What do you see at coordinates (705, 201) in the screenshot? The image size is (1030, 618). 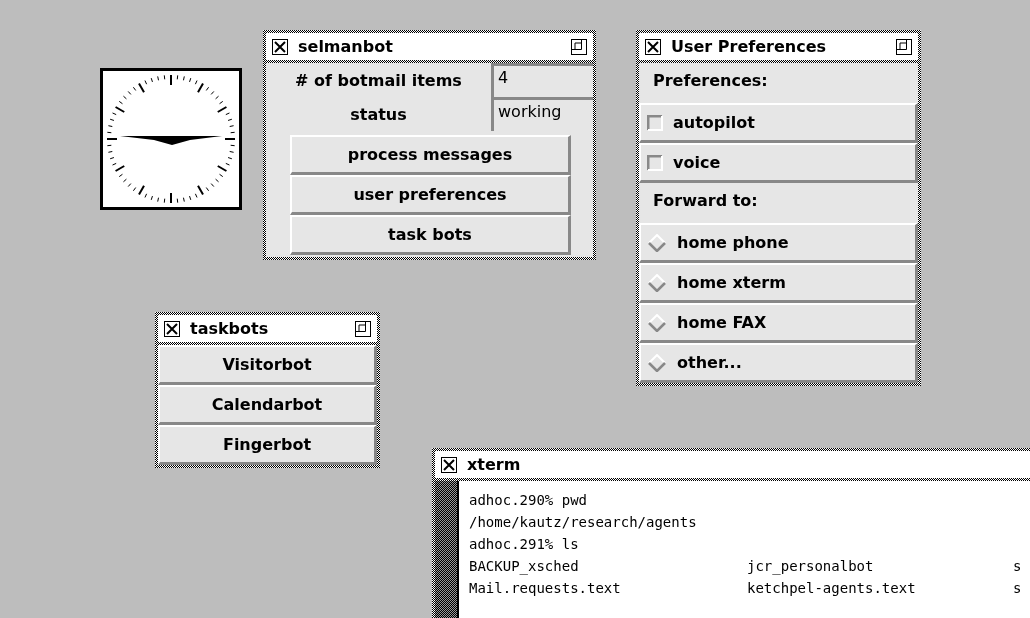 I see `section-label: Forward to:` at bounding box center [705, 201].